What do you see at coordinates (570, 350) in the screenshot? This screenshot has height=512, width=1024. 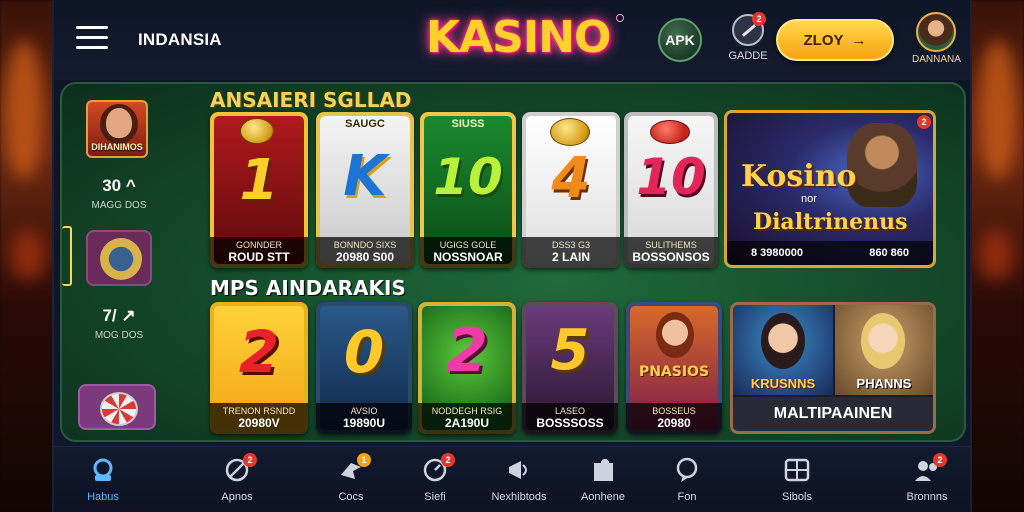 I see `tile-number: 5` at bounding box center [570, 350].